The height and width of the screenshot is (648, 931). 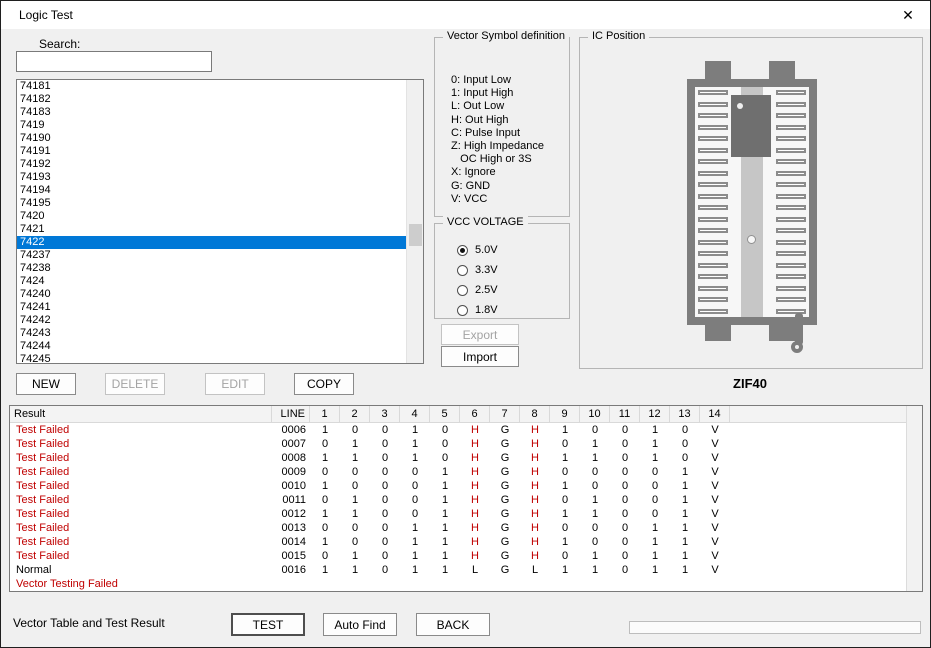 What do you see at coordinates (480, 356) in the screenshot?
I see `import-button: Import` at bounding box center [480, 356].